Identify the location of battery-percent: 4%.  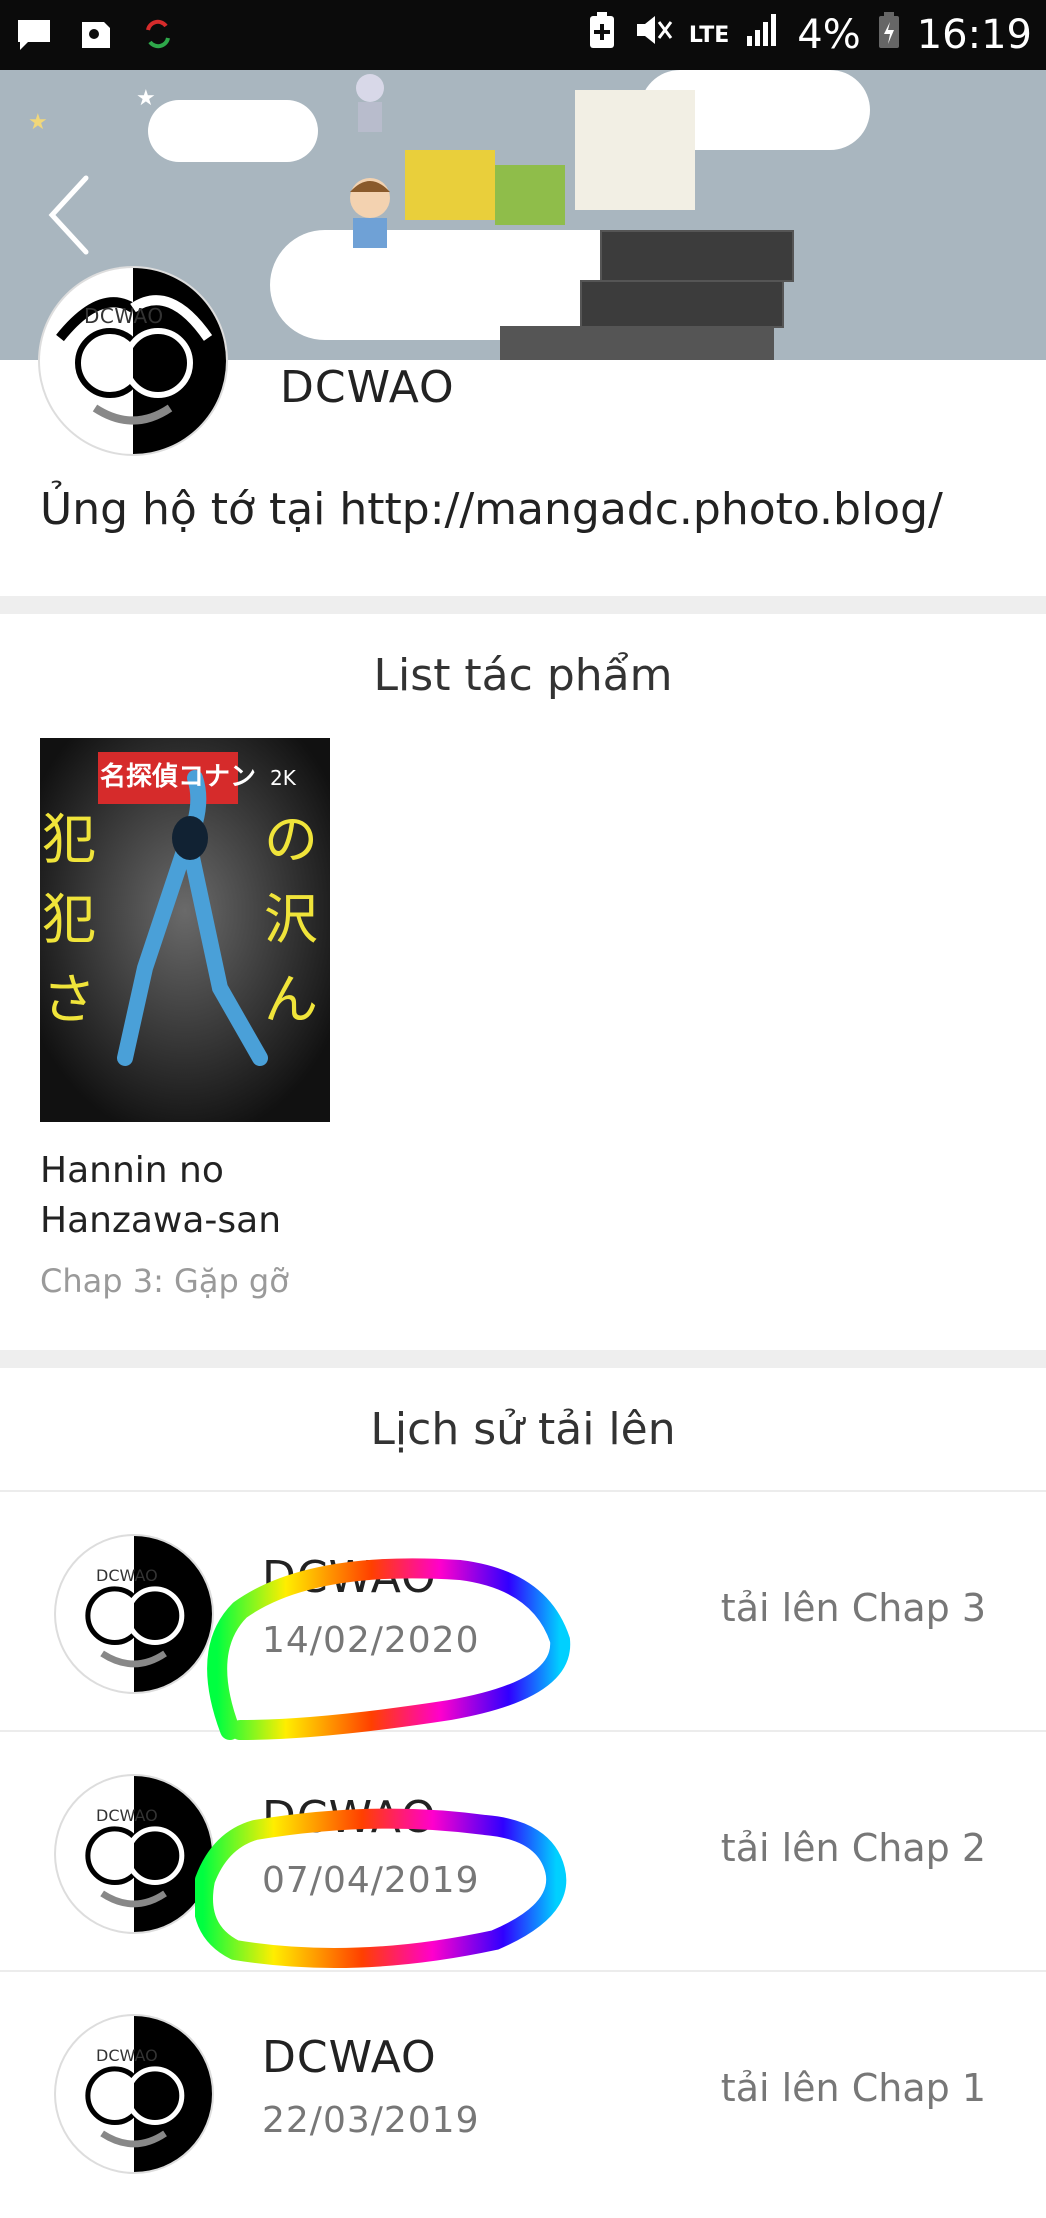
(829, 35).